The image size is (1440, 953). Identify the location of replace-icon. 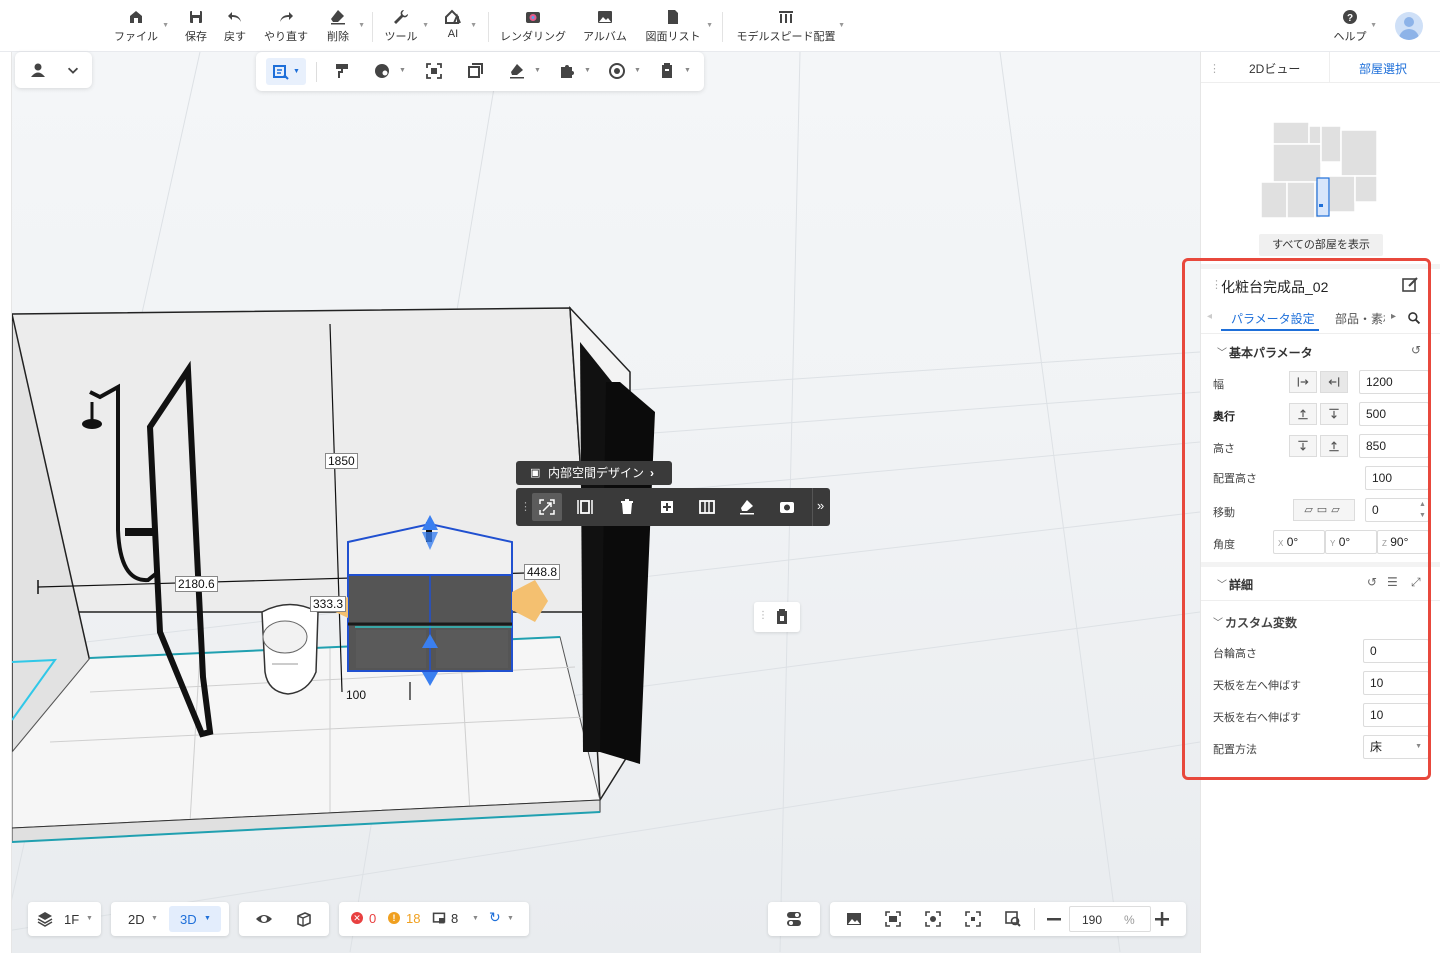
(787, 507).